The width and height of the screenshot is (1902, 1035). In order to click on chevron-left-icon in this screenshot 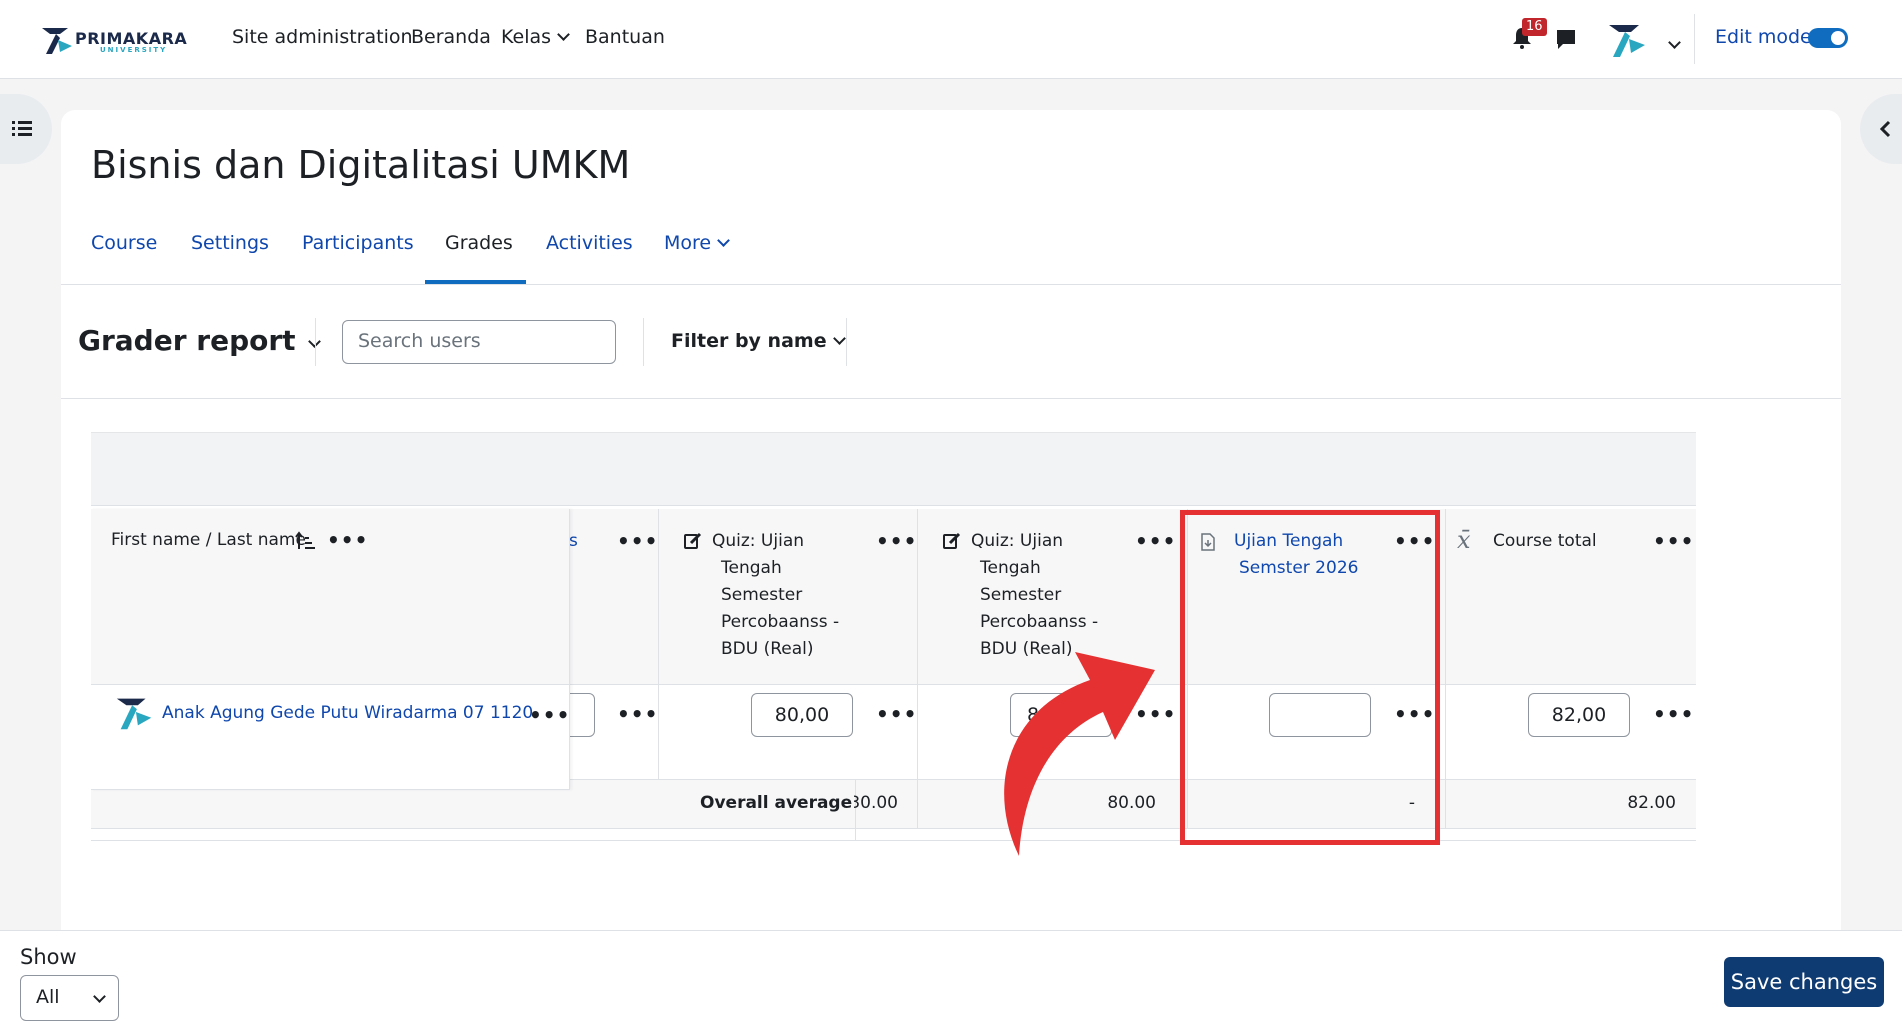, I will do `click(1885, 129)`.